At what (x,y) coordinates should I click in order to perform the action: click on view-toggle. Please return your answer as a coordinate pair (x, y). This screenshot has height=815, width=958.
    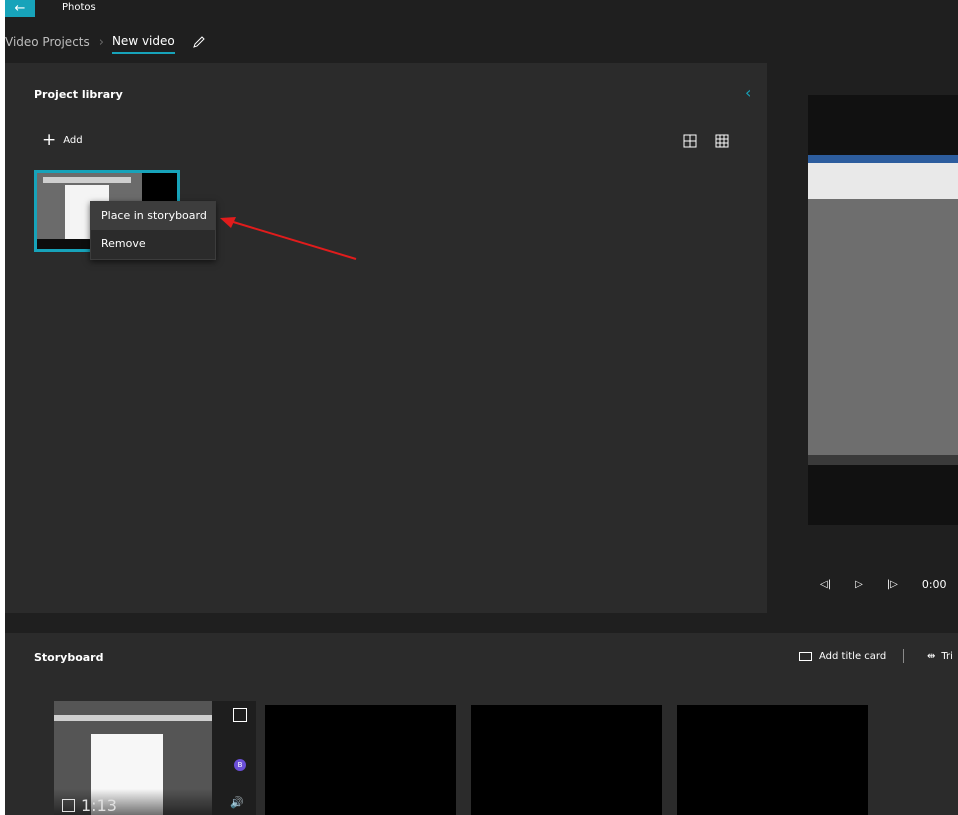
    Looking at the image, I should click on (714, 141).